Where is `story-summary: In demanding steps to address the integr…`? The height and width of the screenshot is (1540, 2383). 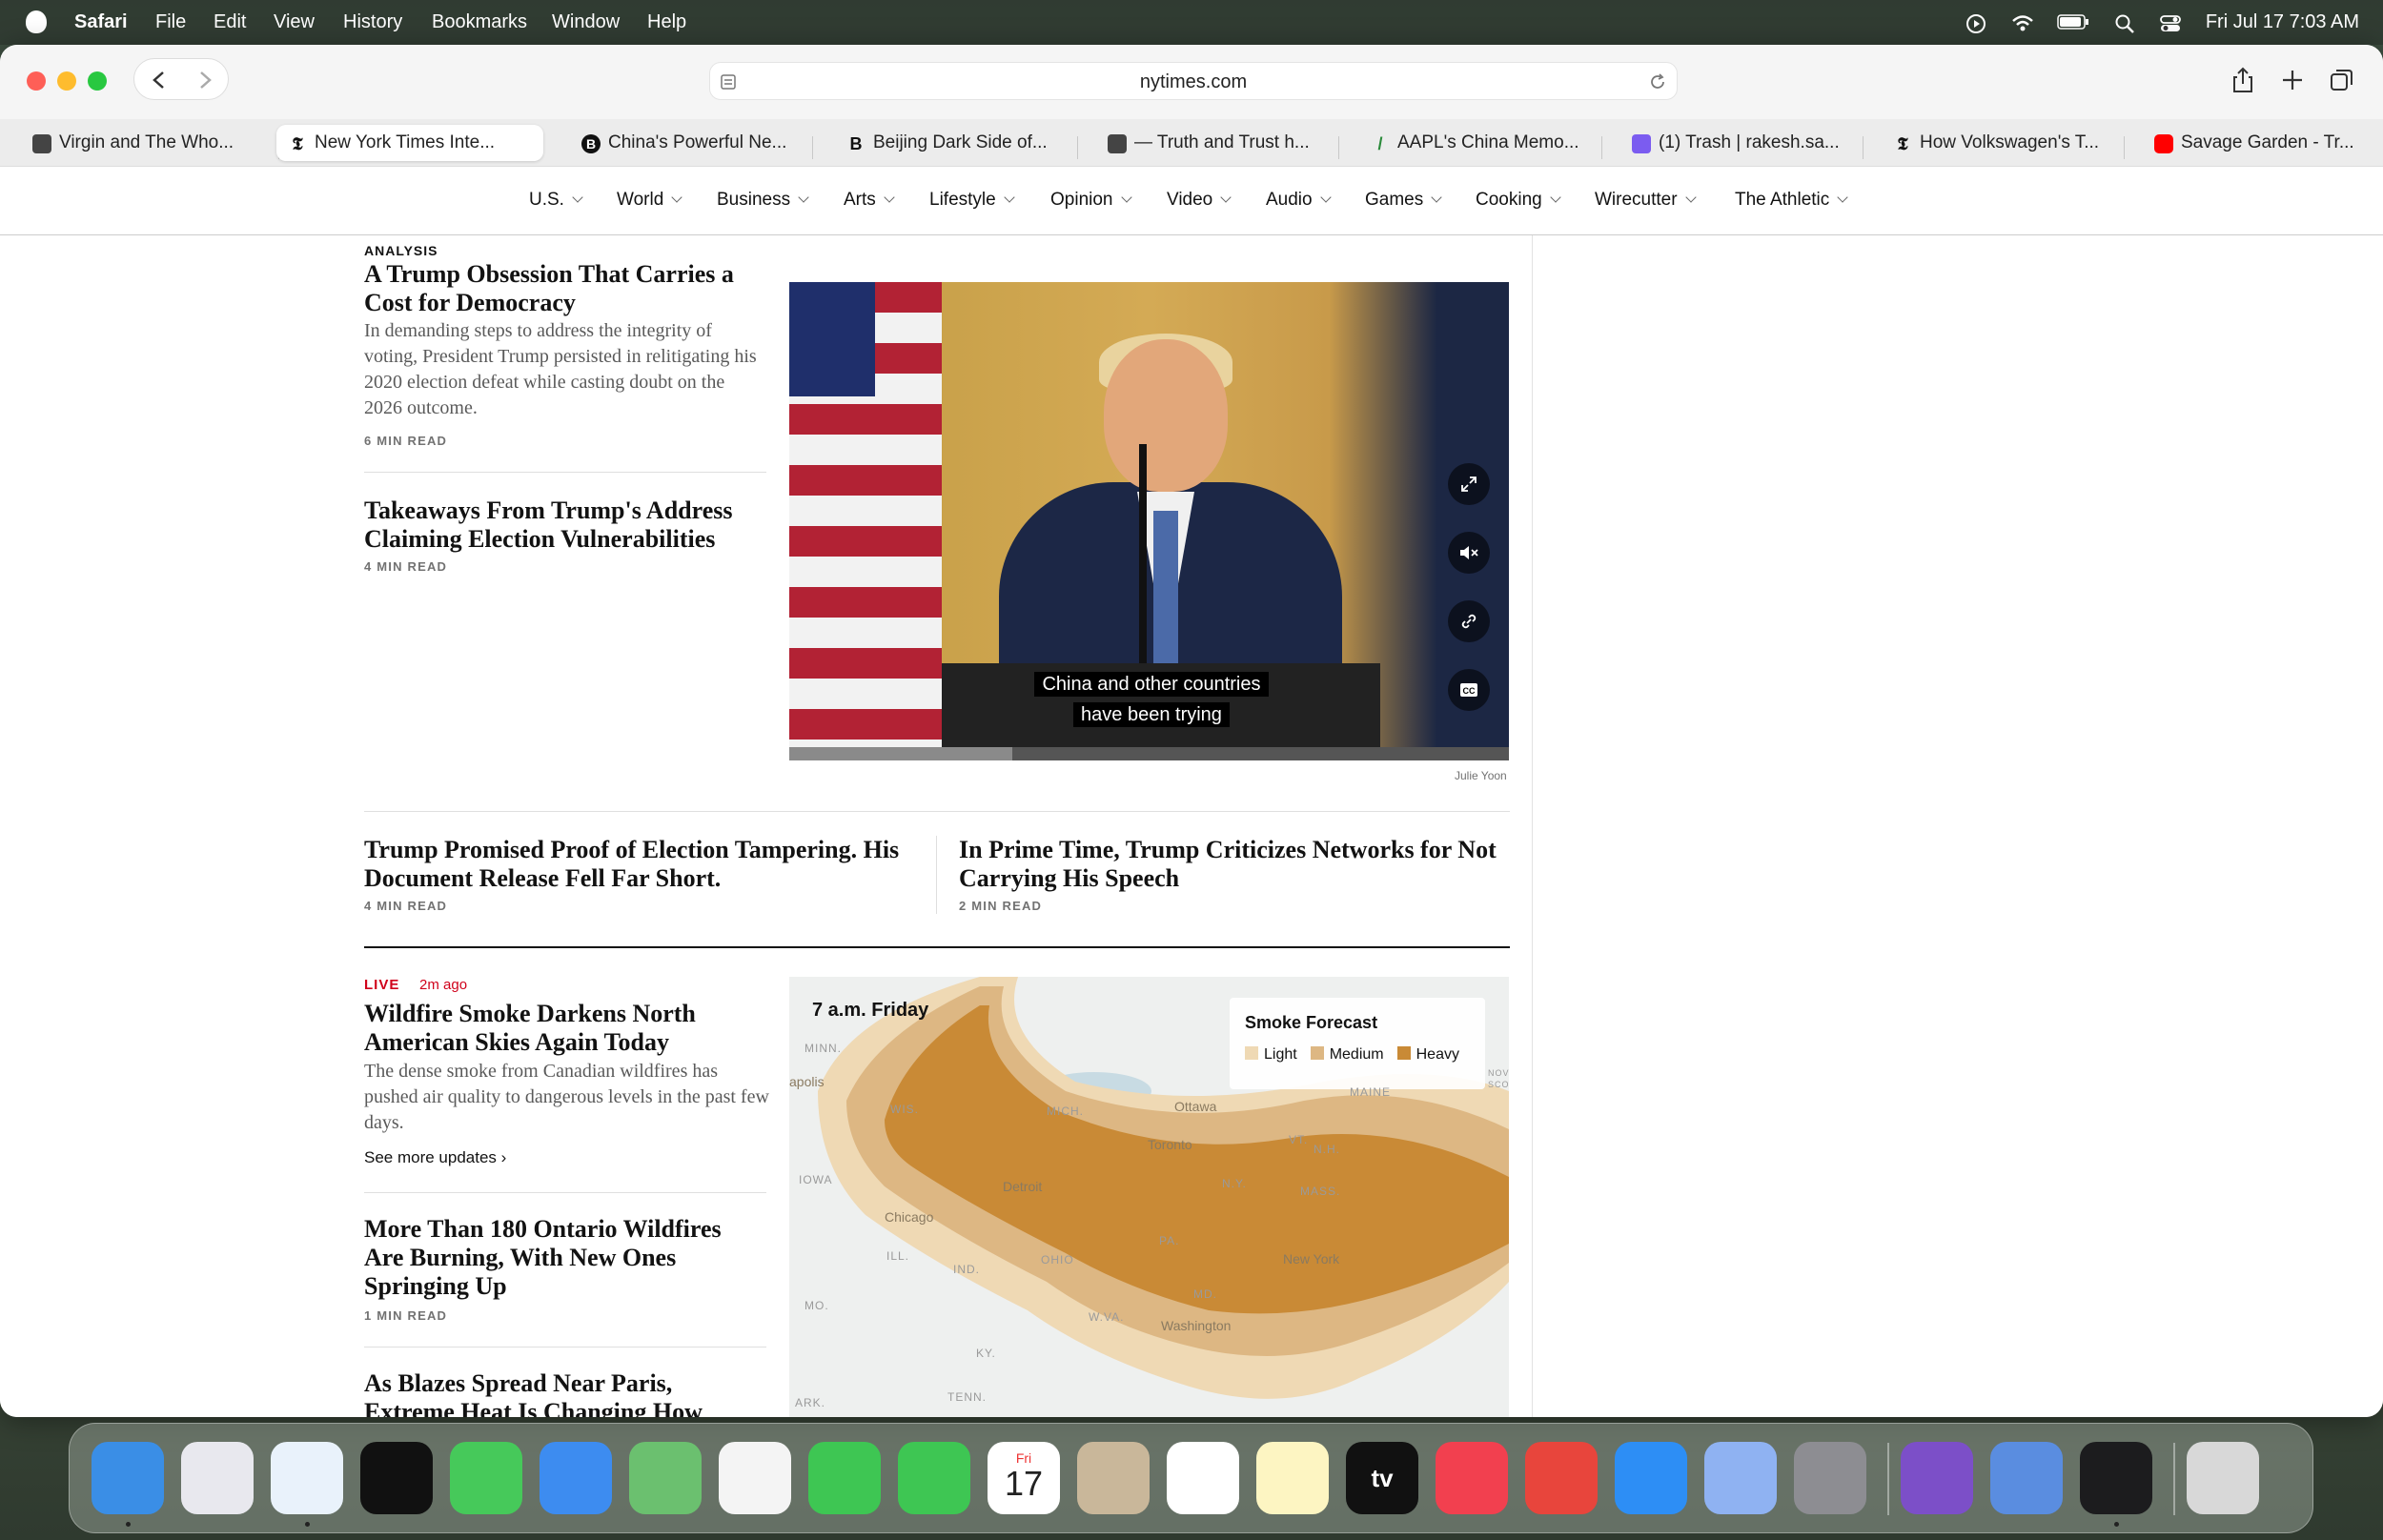 story-summary: In demanding steps to address the integr… is located at coordinates (564, 369).